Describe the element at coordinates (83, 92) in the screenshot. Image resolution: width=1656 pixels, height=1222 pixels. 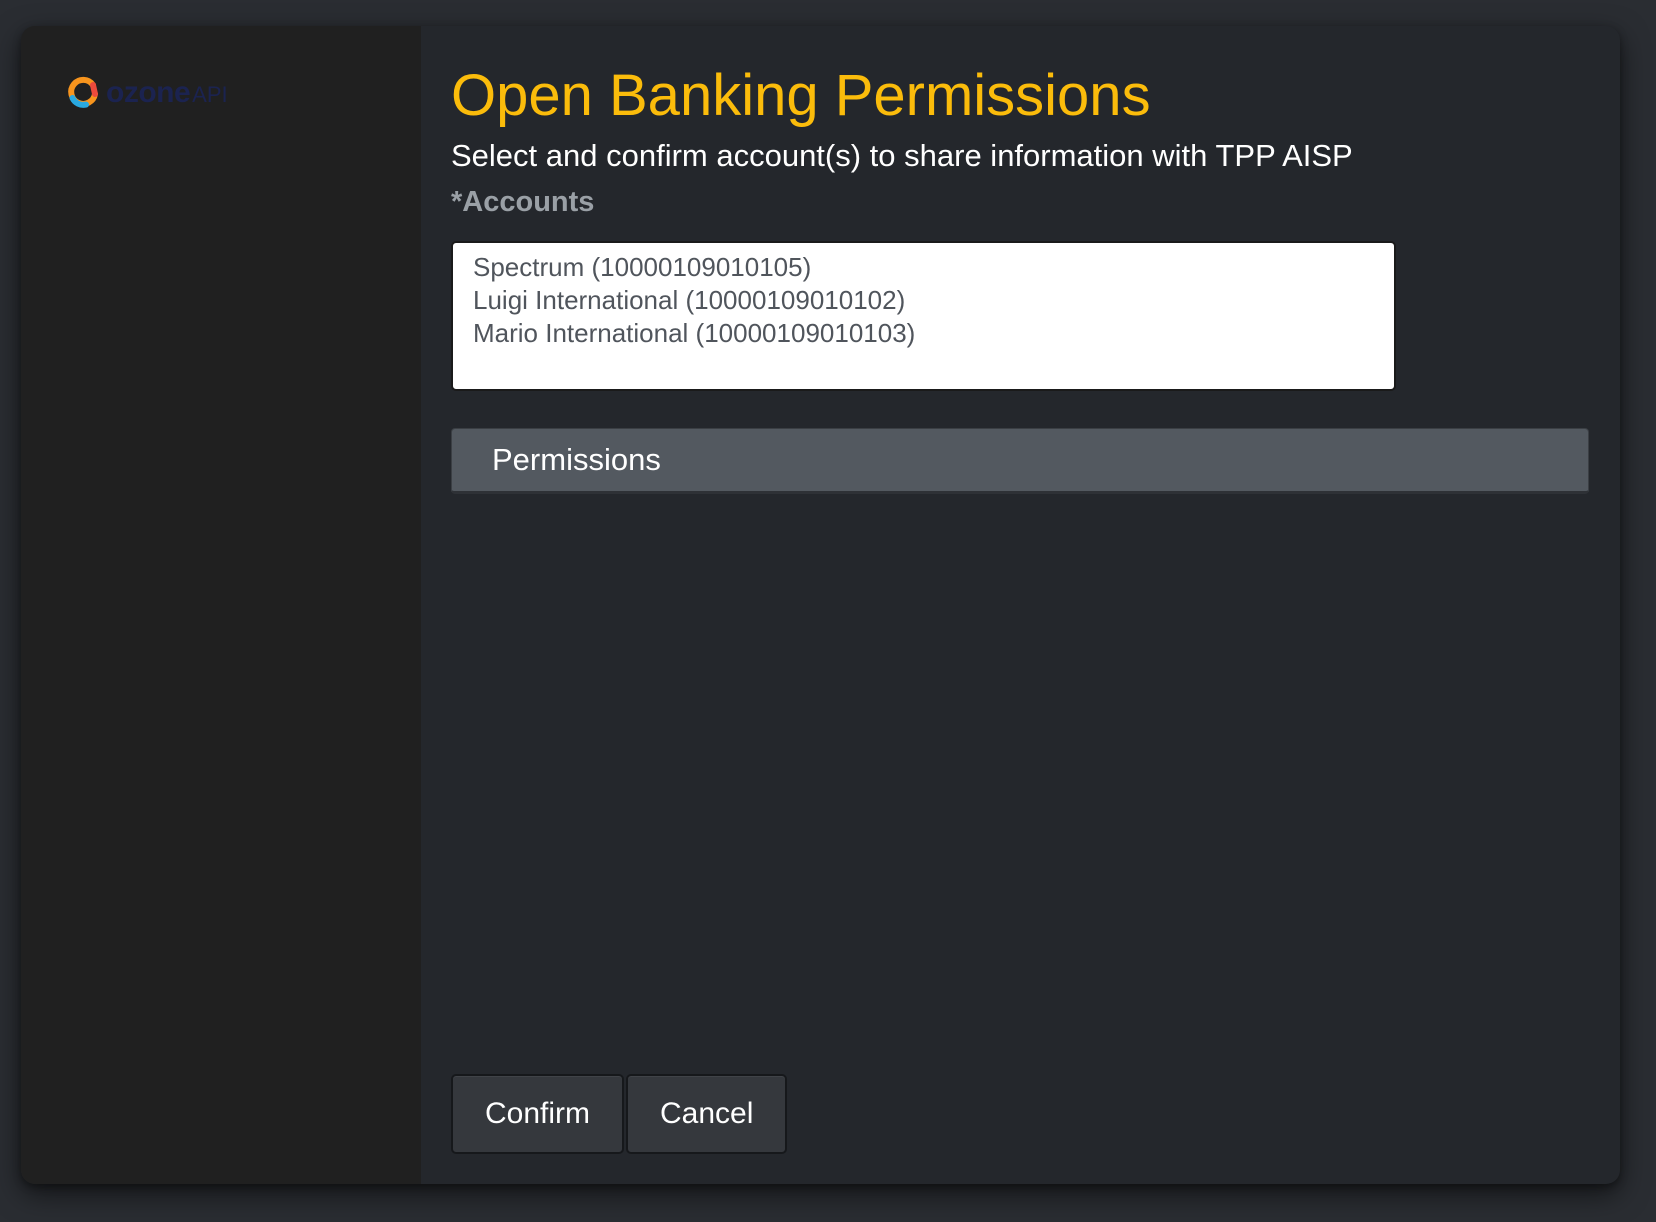
I see `ozone-logo-icon` at that location.